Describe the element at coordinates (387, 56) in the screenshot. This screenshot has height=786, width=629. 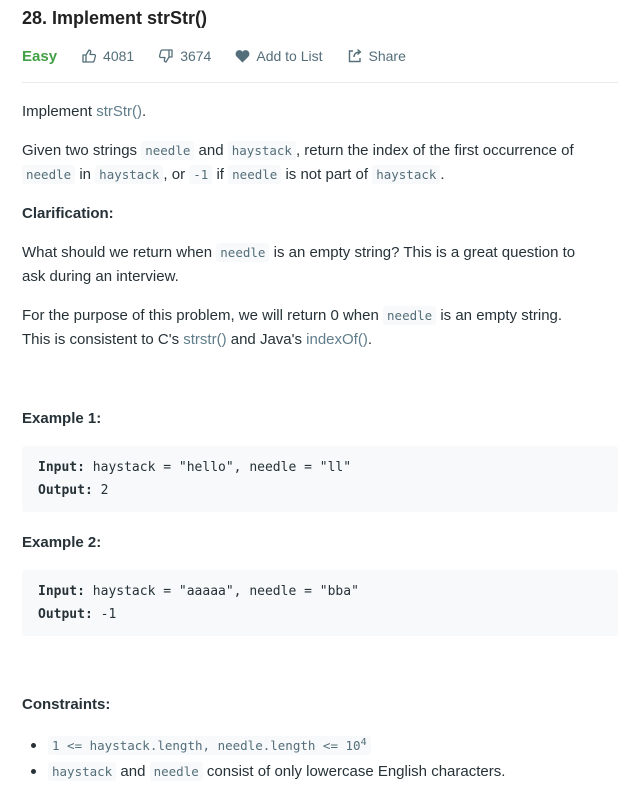
I see `share-label: Share` at that location.